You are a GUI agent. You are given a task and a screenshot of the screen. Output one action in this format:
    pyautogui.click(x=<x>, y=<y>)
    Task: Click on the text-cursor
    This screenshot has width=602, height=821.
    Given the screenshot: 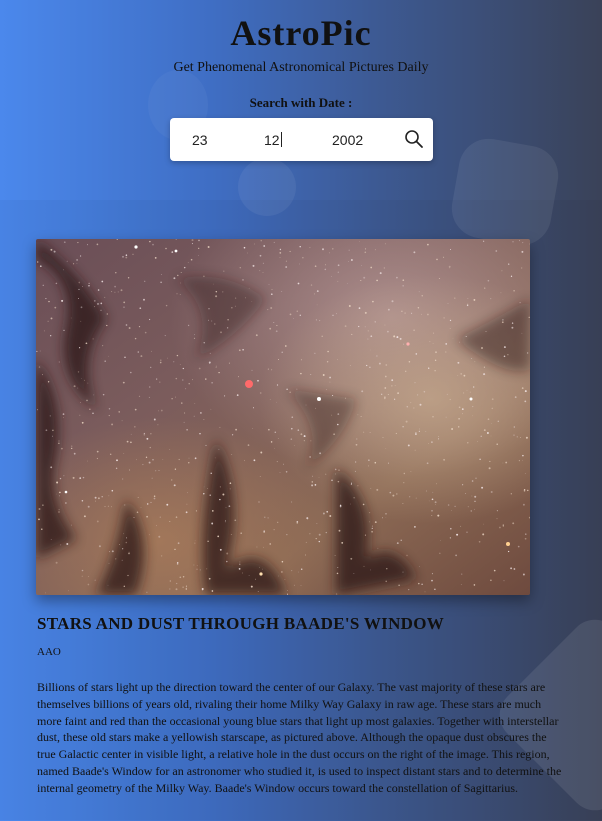 What is the action you would take?
    pyautogui.click(x=281, y=139)
    